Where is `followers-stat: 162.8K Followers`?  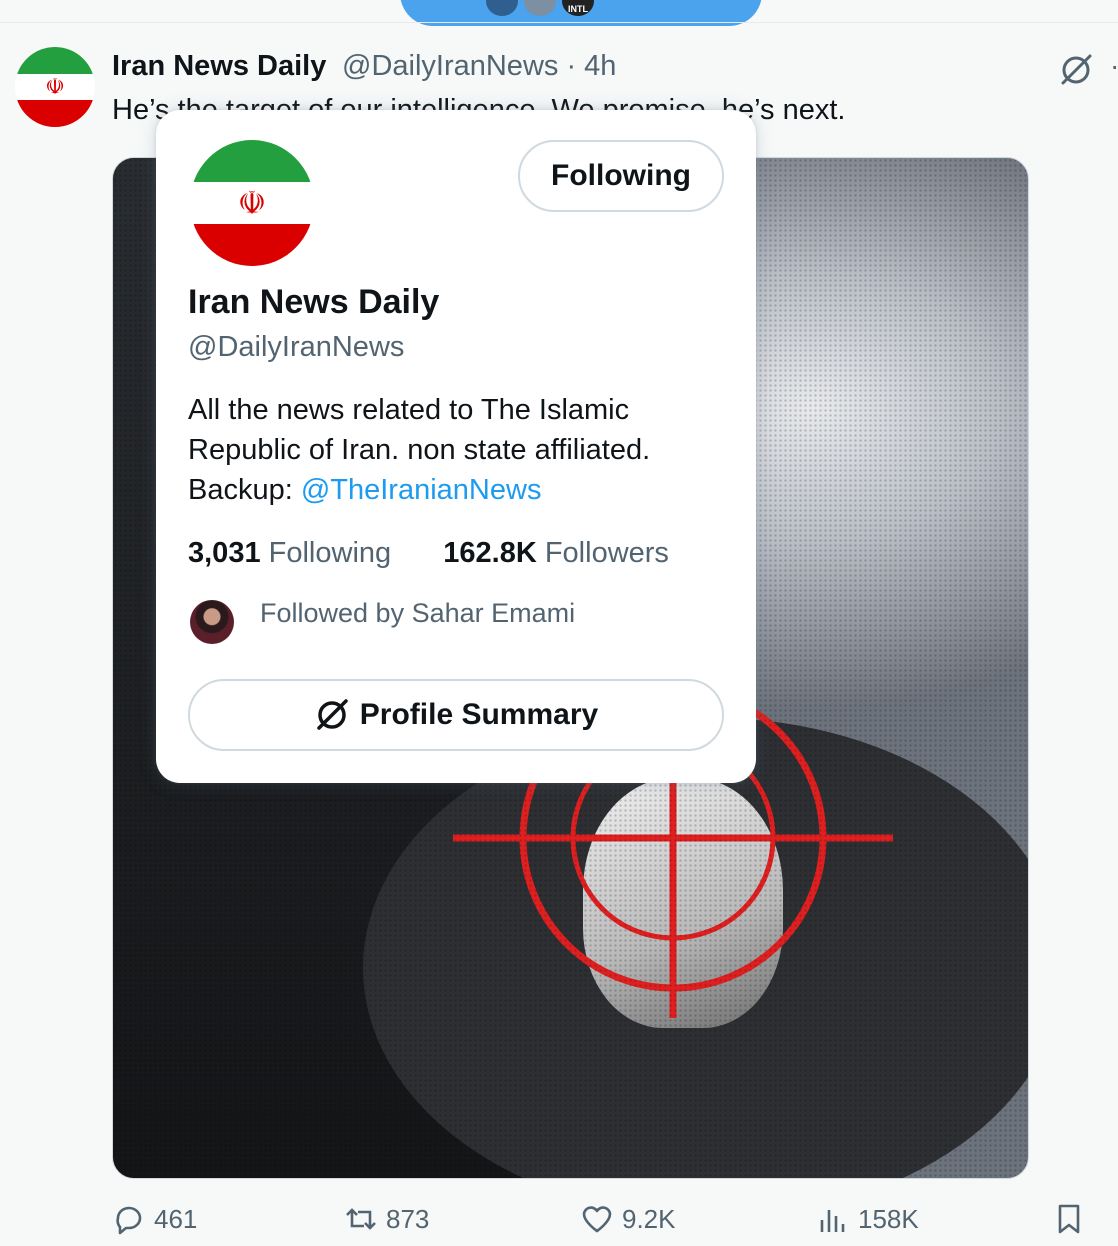 followers-stat: 162.8K Followers is located at coordinates (556, 553).